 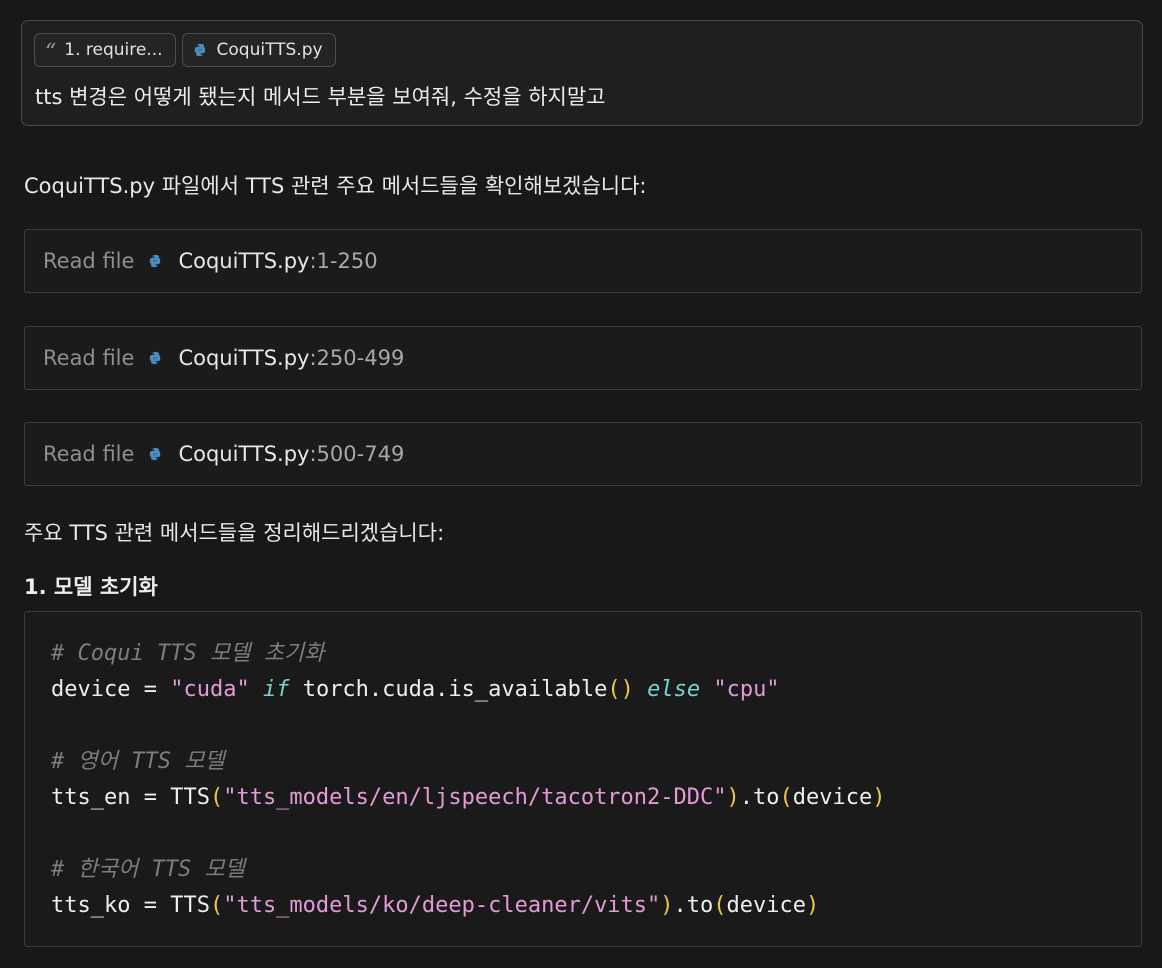 What do you see at coordinates (620, 689) in the screenshot?
I see `code-paren: ()` at bounding box center [620, 689].